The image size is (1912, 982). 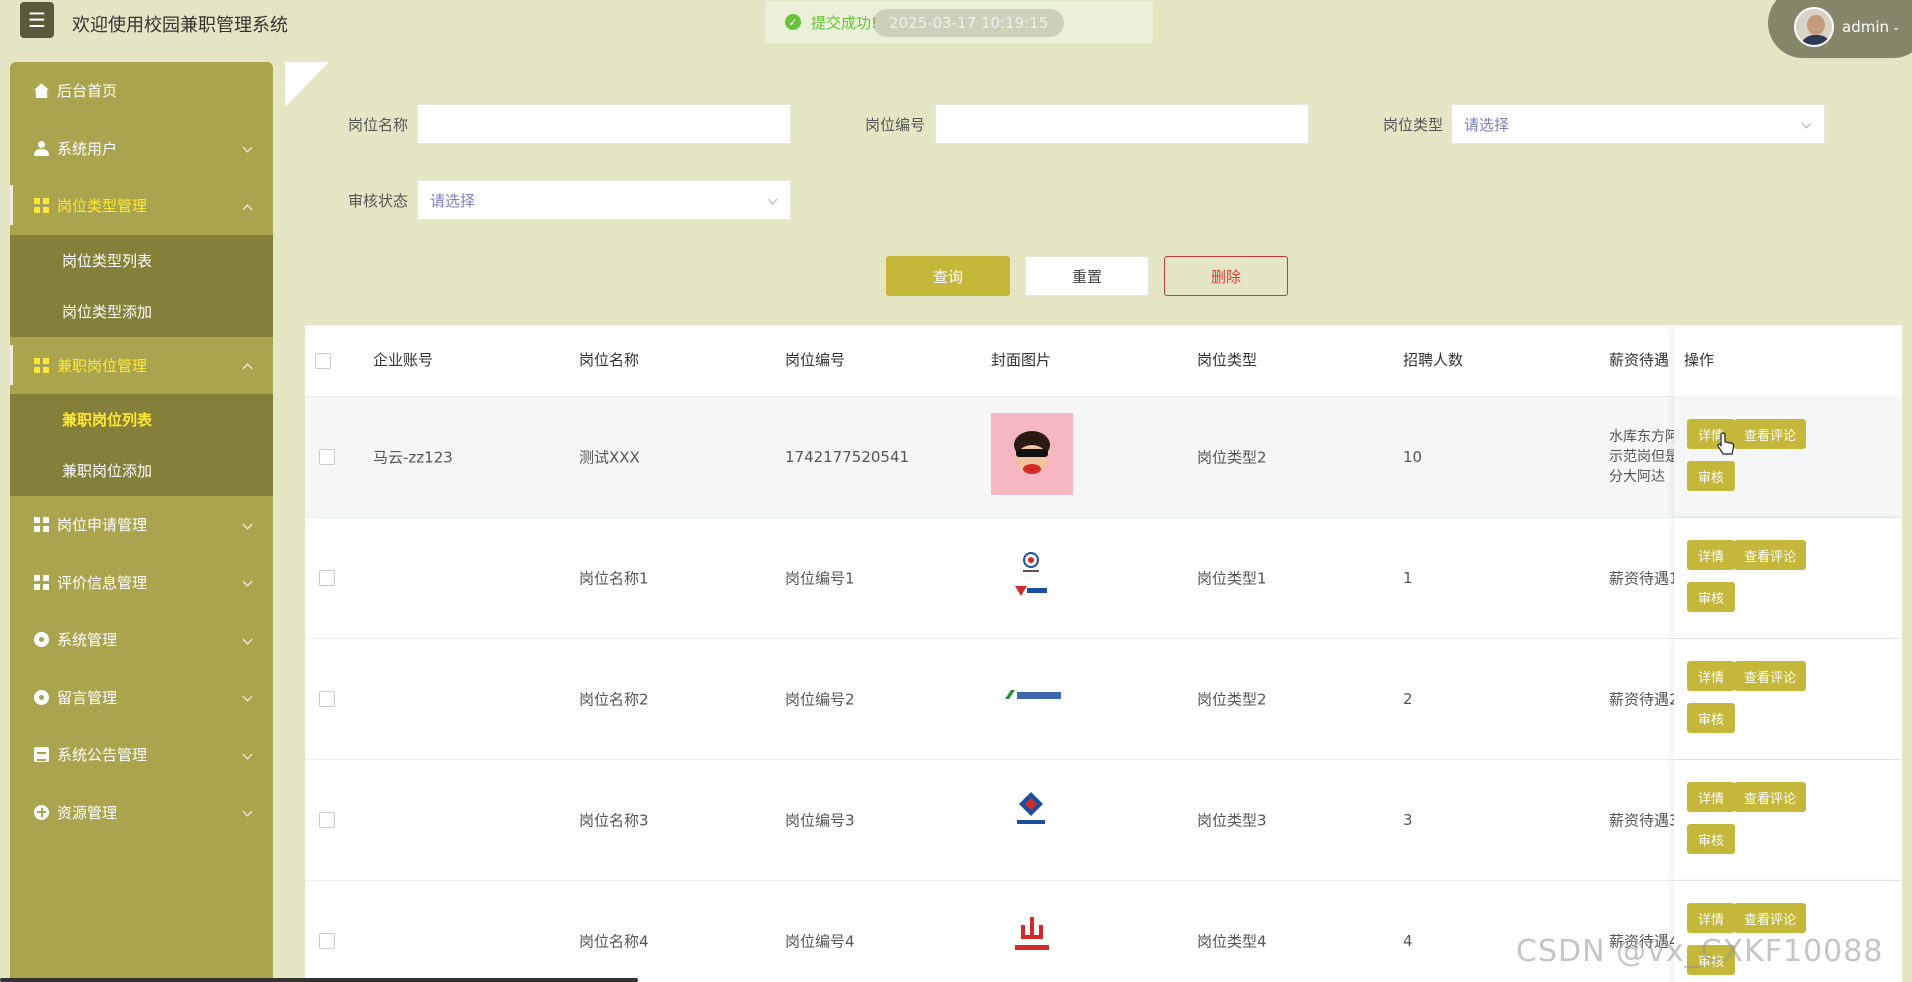 I want to click on sidebar-item-reviews: 评价信息管理, so click(x=141, y=583).